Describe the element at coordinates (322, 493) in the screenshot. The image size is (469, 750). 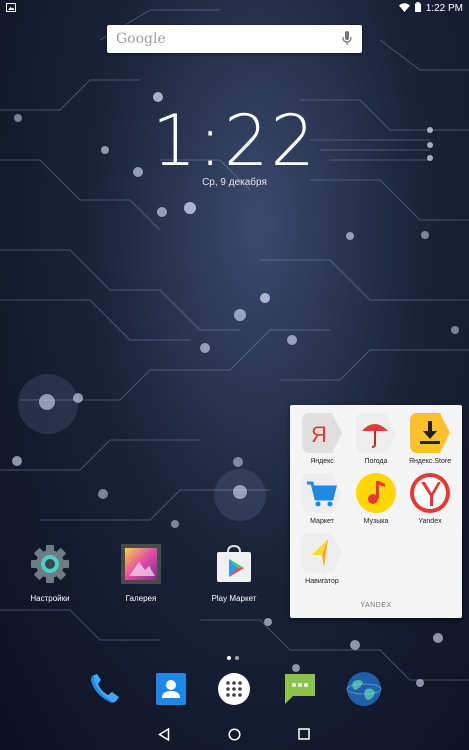
I see `market-cart-icon` at that location.